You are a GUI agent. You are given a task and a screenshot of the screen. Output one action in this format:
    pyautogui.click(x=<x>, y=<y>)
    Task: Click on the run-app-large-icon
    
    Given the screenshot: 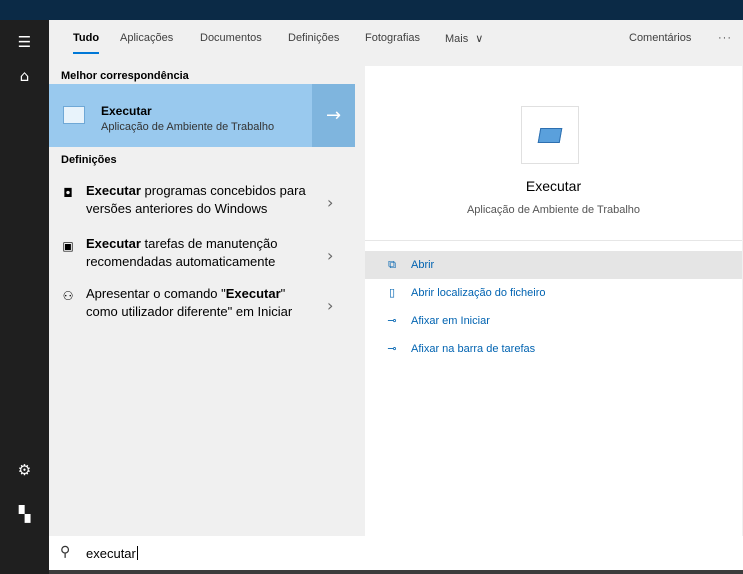 What is the action you would take?
    pyautogui.click(x=550, y=135)
    